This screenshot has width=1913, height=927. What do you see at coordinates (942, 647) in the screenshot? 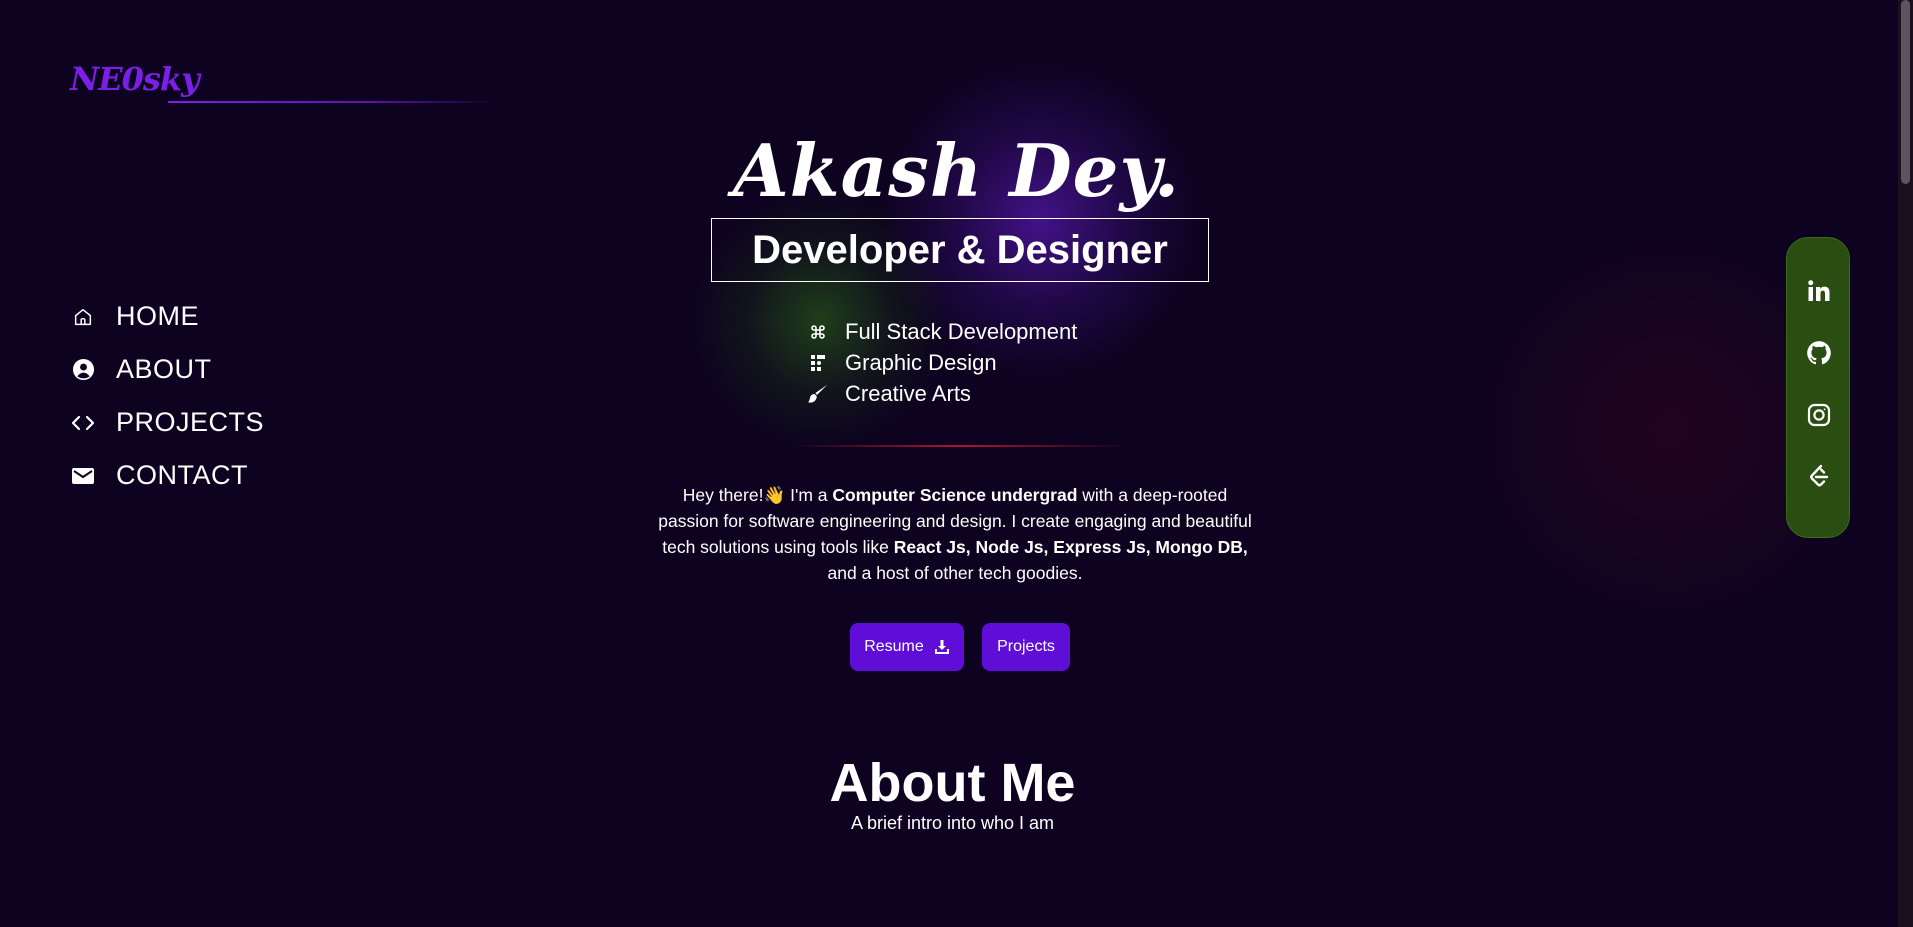
I see `download-icon` at bounding box center [942, 647].